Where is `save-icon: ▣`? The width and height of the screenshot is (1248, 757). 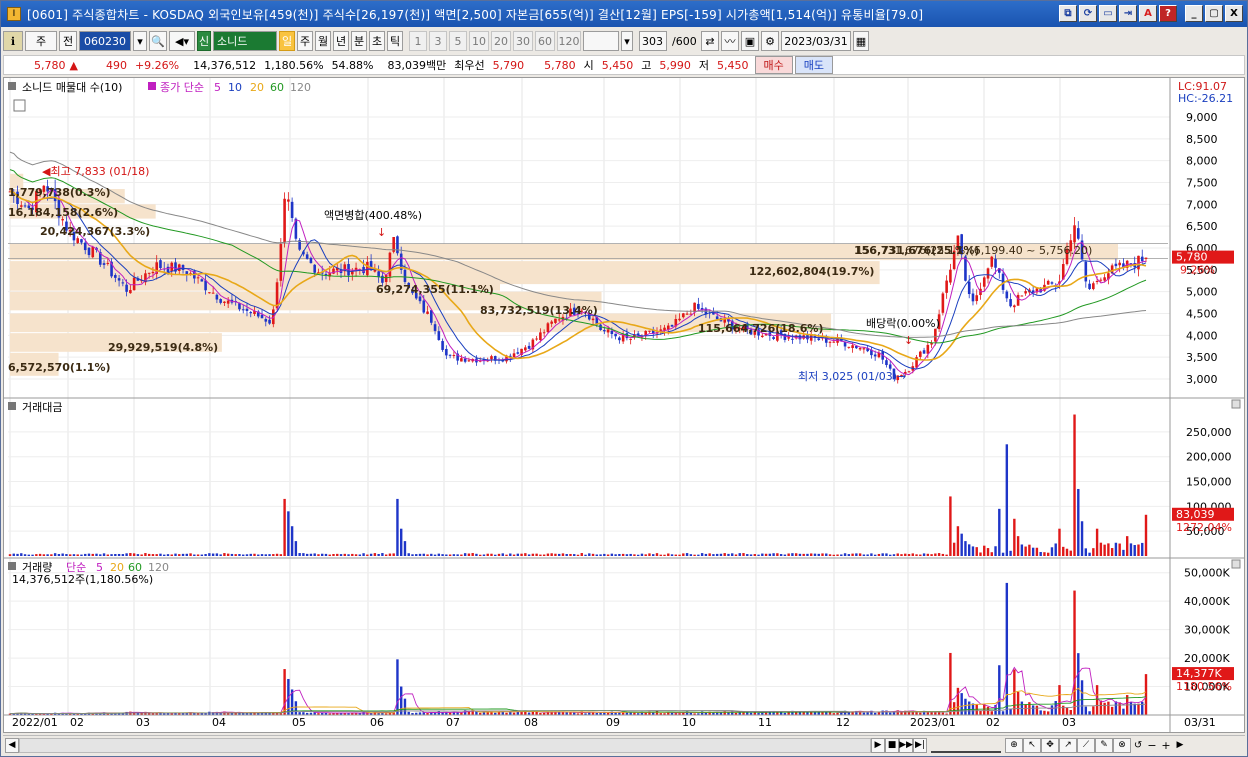
save-icon: ▣ is located at coordinates (750, 41).